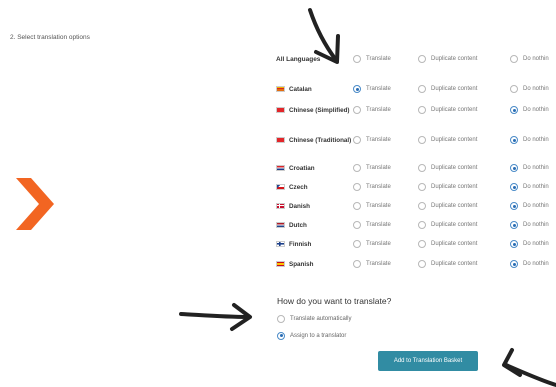 This screenshot has width=556, height=387. Describe the element at coordinates (302, 168) in the screenshot. I see `language-name: Croatian` at that location.